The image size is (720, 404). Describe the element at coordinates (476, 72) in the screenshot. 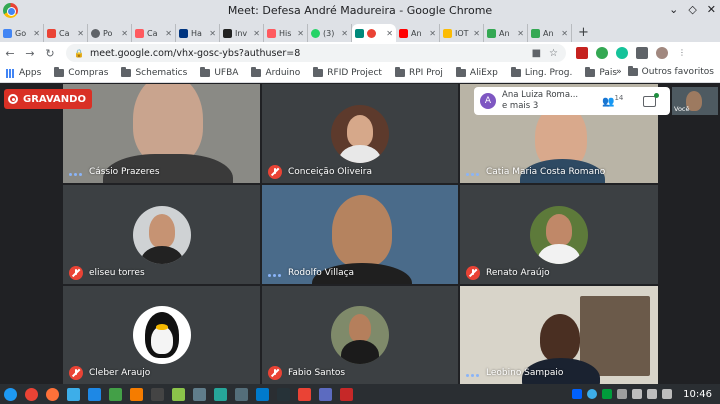

I see `bookmark-folder: AliExp` at that location.